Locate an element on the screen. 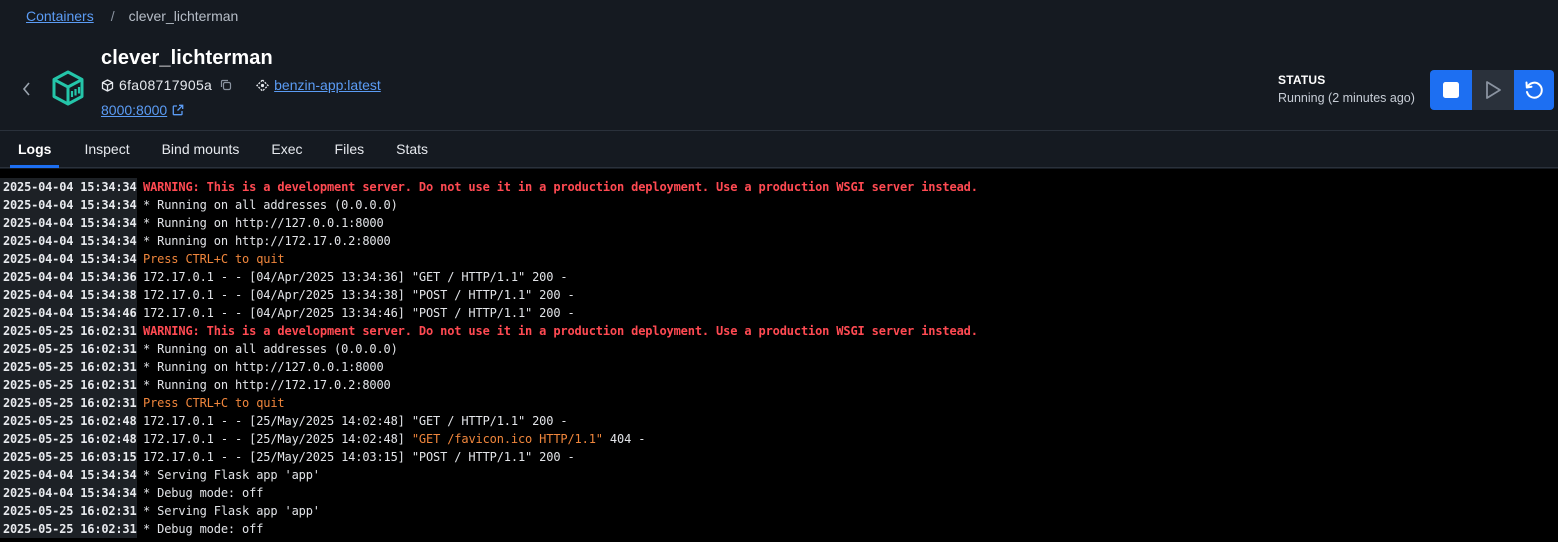 This screenshot has height=542, width=1558. log-message-segment: 404 - is located at coordinates (624, 439).